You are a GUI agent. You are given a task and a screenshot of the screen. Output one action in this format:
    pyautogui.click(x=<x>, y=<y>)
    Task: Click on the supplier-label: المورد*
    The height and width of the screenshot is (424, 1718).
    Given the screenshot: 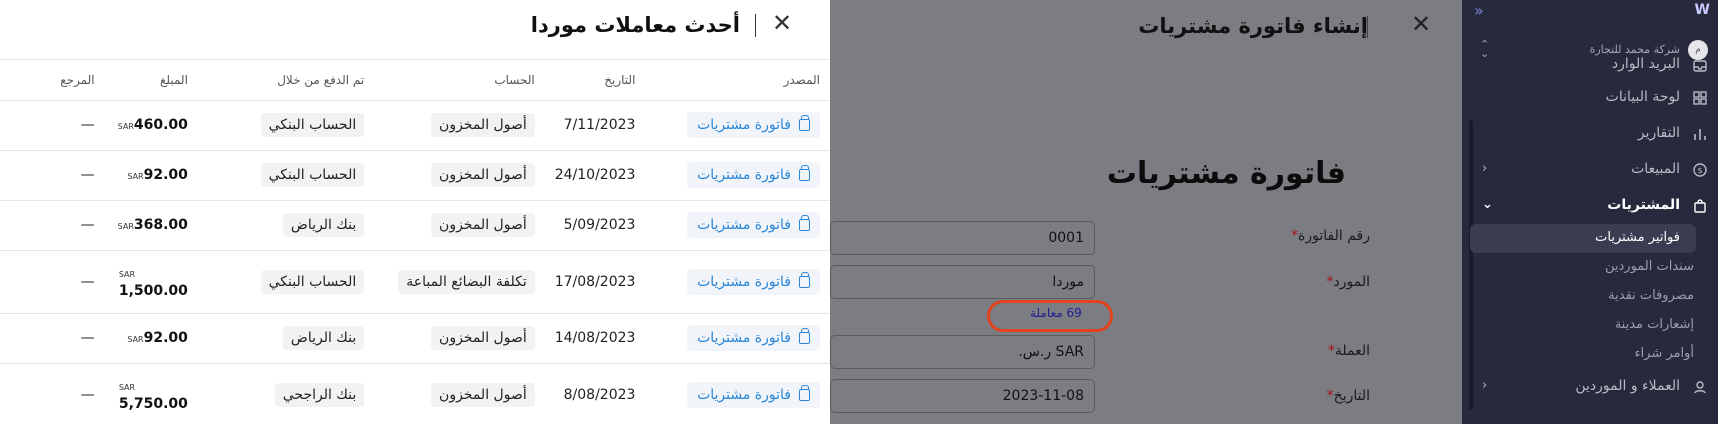 What is the action you would take?
    pyautogui.click(x=1348, y=282)
    